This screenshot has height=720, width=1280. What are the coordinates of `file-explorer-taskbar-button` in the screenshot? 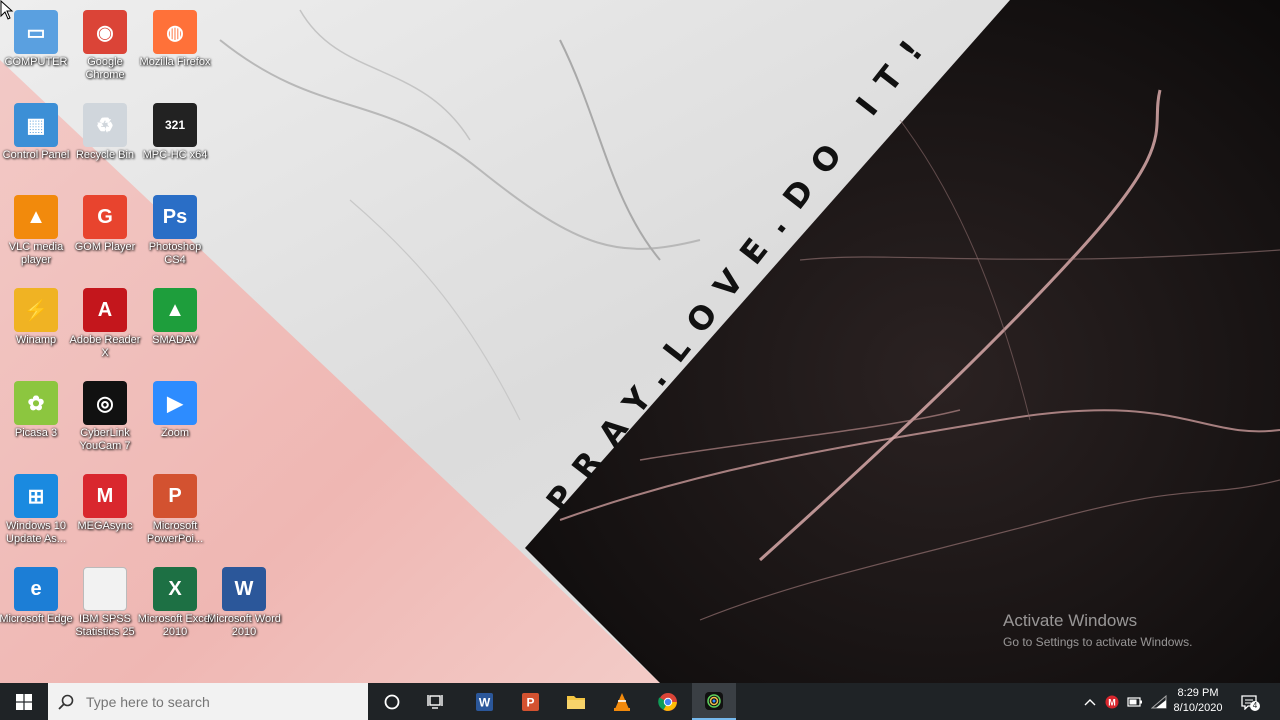 It's located at (576, 701).